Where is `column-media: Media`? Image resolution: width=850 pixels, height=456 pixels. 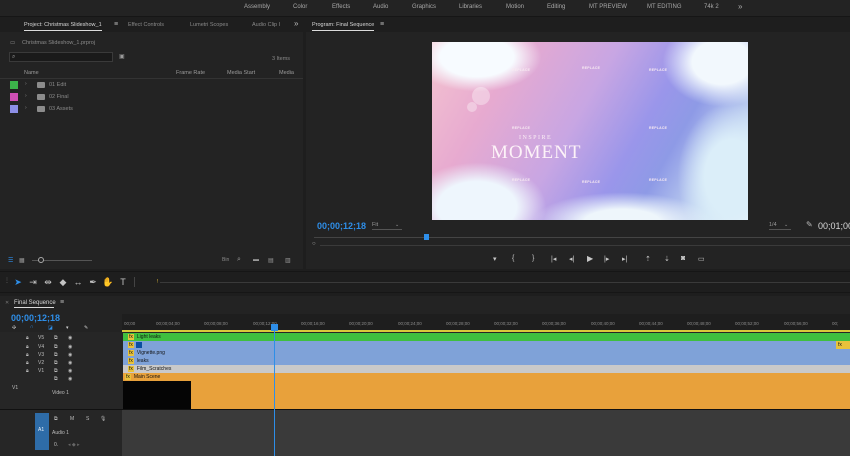 column-media: Media is located at coordinates (286, 73).